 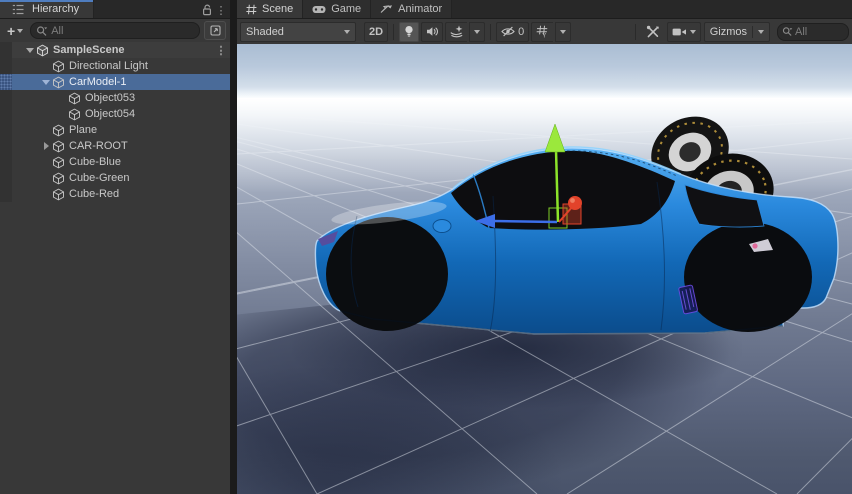 I want to click on hierarchy-item-car-root: CAR-ROOT, so click(x=115, y=146).